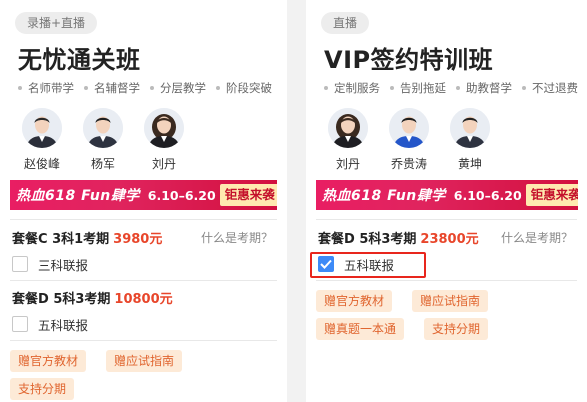 The height and width of the screenshot is (402, 587). I want to click on feature-label: 名辅督学, so click(117, 88).